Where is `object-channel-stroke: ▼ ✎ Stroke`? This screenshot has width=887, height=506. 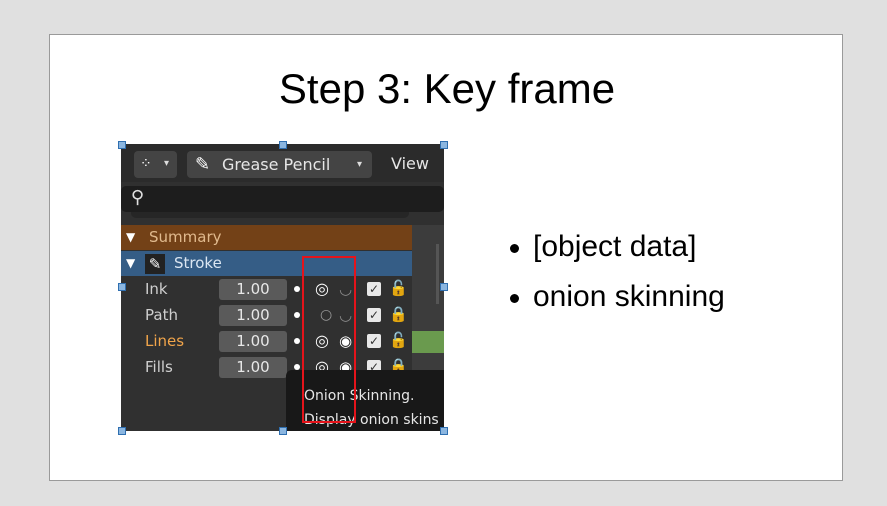
object-channel-stroke: ▼ ✎ Stroke is located at coordinates (266, 263).